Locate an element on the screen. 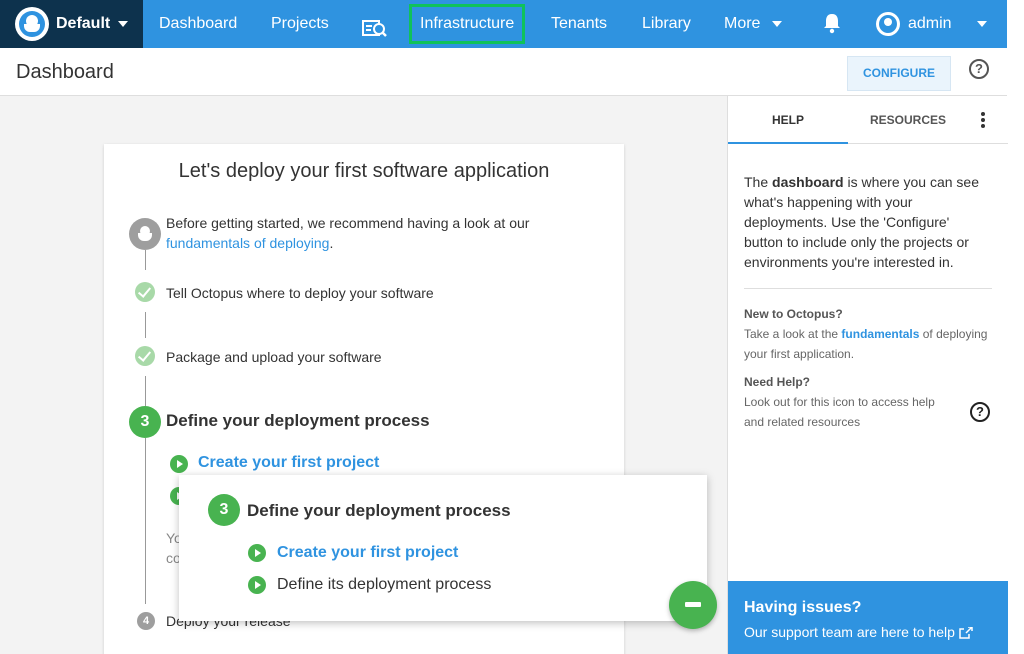  support-link: Our support team are here to help is located at coordinates (858, 632).